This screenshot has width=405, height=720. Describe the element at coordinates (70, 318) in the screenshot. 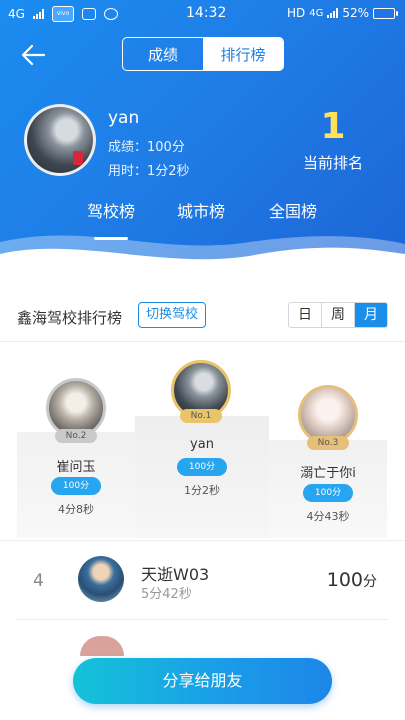

I see `ranking-title: 鑫海驾校排行榜` at that location.